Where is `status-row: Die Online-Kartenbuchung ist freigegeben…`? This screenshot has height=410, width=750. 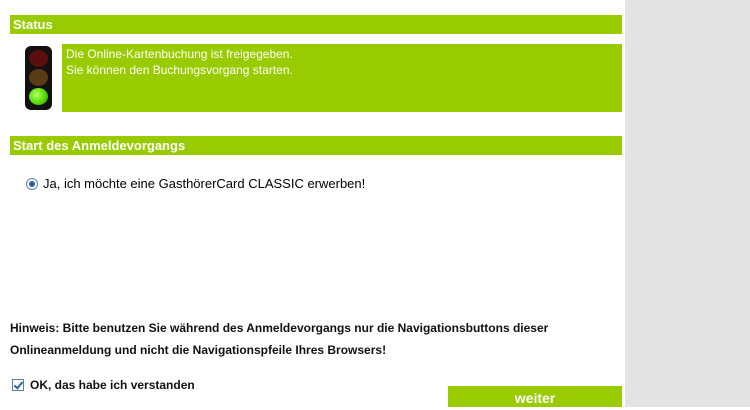 status-row: Die Online-Kartenbuchung ist freigegeben… is located at coordinates (316, 76).